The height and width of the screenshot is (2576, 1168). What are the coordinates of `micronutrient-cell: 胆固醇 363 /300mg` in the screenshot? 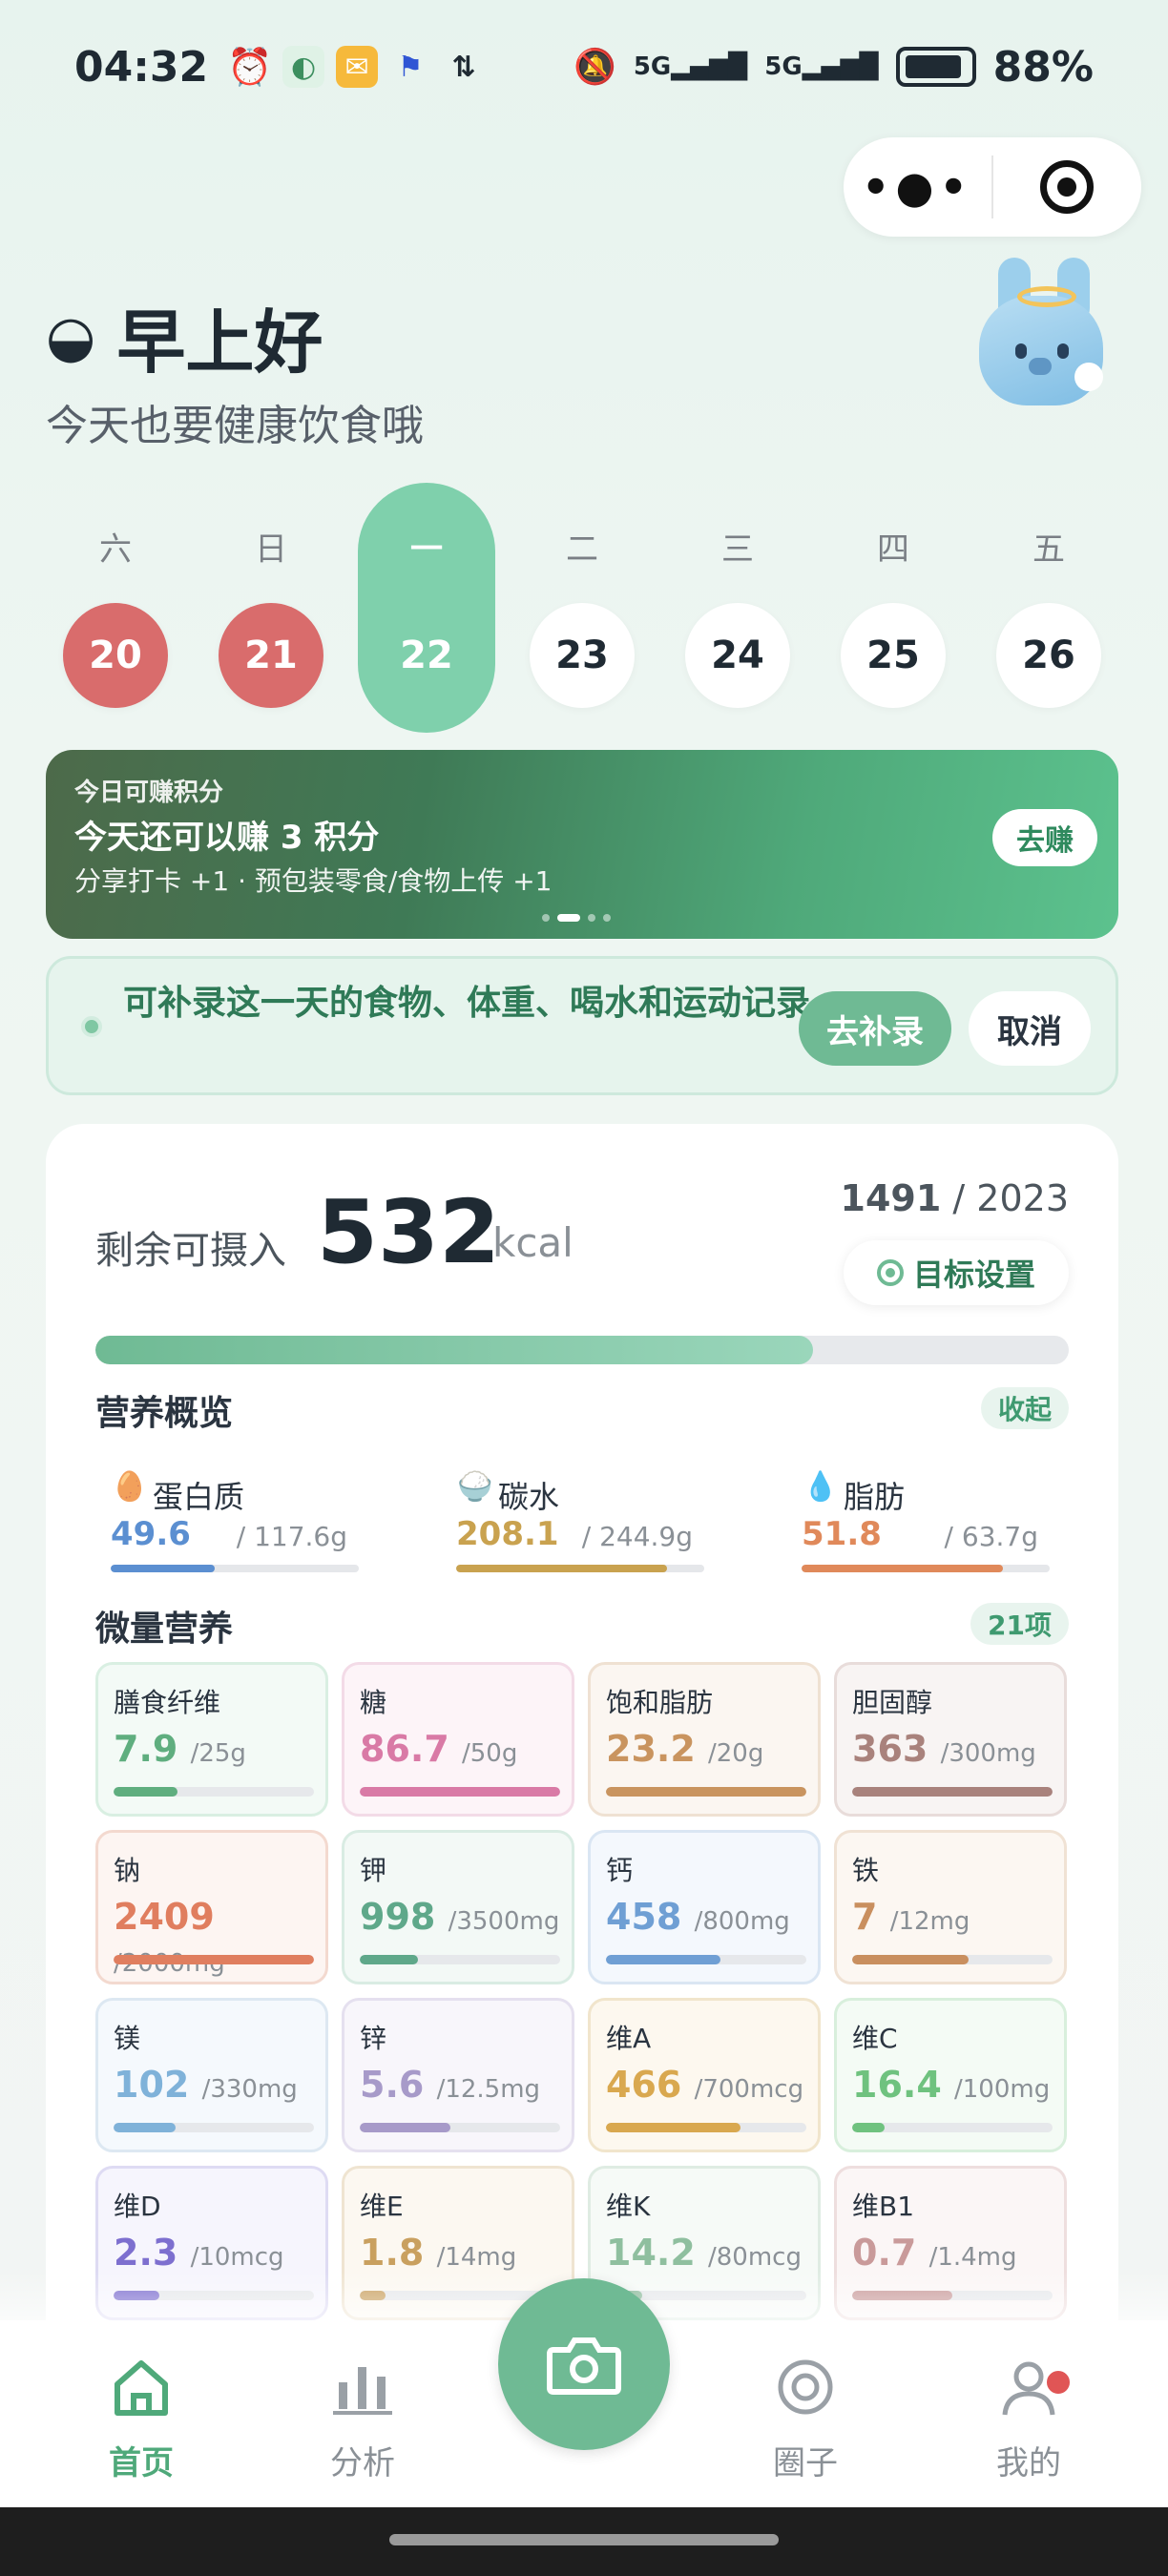 It's located at (950, 1739).